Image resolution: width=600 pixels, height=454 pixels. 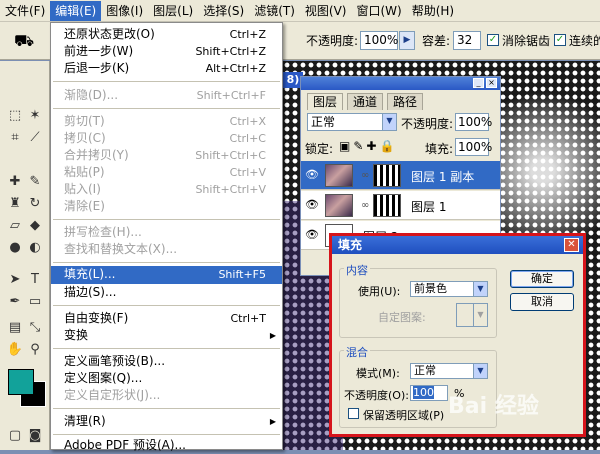 I want to click on menu-filter: 滤镜(T), so click(x=274, y=11).